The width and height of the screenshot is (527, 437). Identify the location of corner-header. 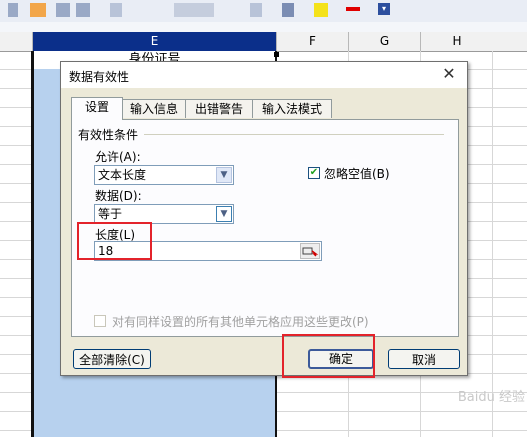
(16, 42).